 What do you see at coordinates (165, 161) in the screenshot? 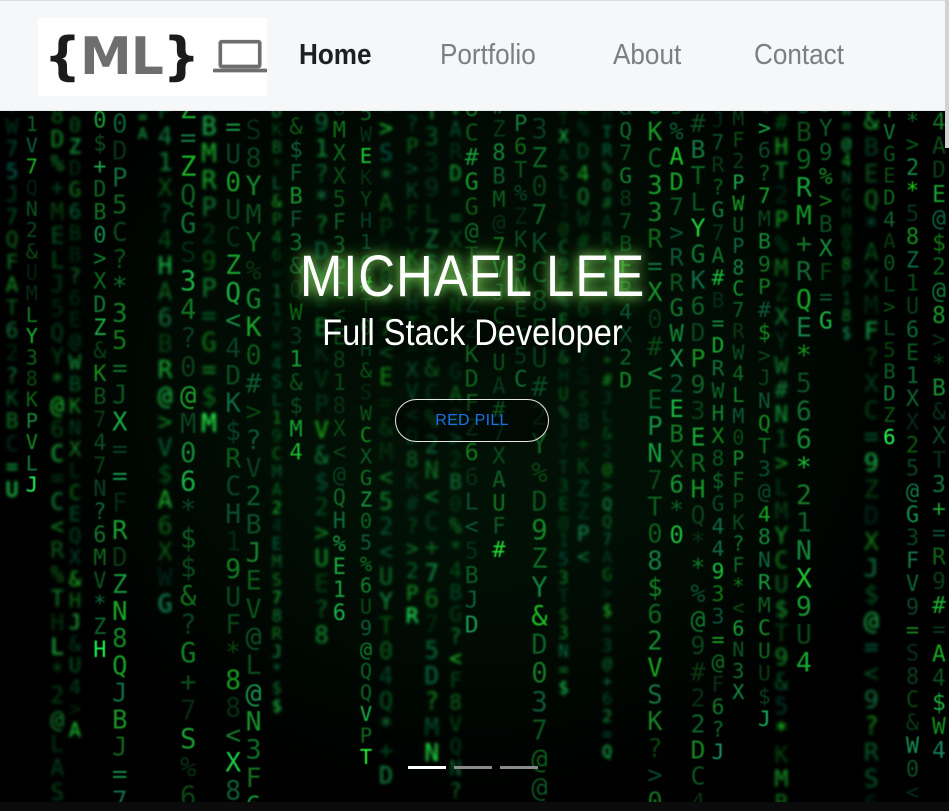
I see `code-rain-glyph: 1` at bounding box center [165, 161].